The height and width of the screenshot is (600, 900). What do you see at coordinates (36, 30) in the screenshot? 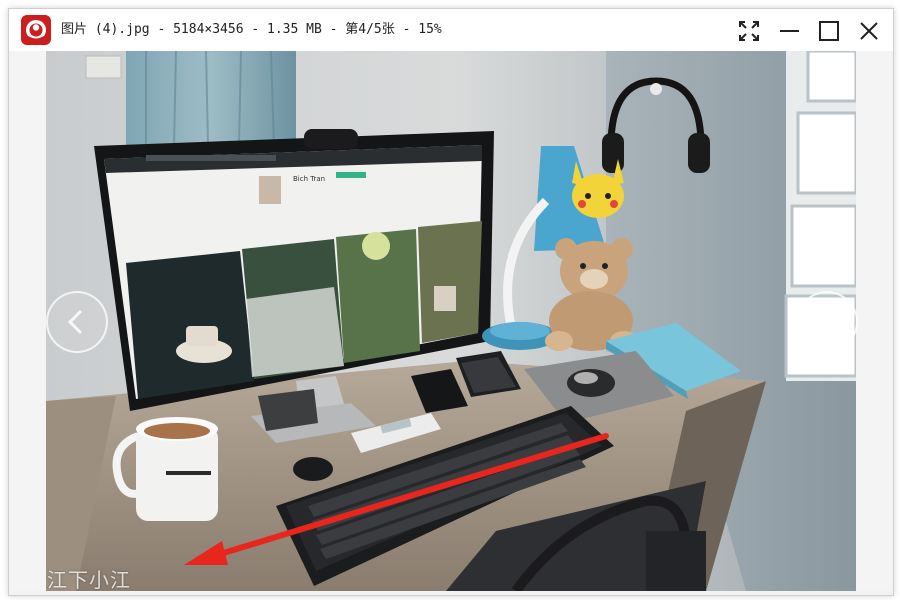
I see `camera-lens-icon` at bounding box center [36, 30].